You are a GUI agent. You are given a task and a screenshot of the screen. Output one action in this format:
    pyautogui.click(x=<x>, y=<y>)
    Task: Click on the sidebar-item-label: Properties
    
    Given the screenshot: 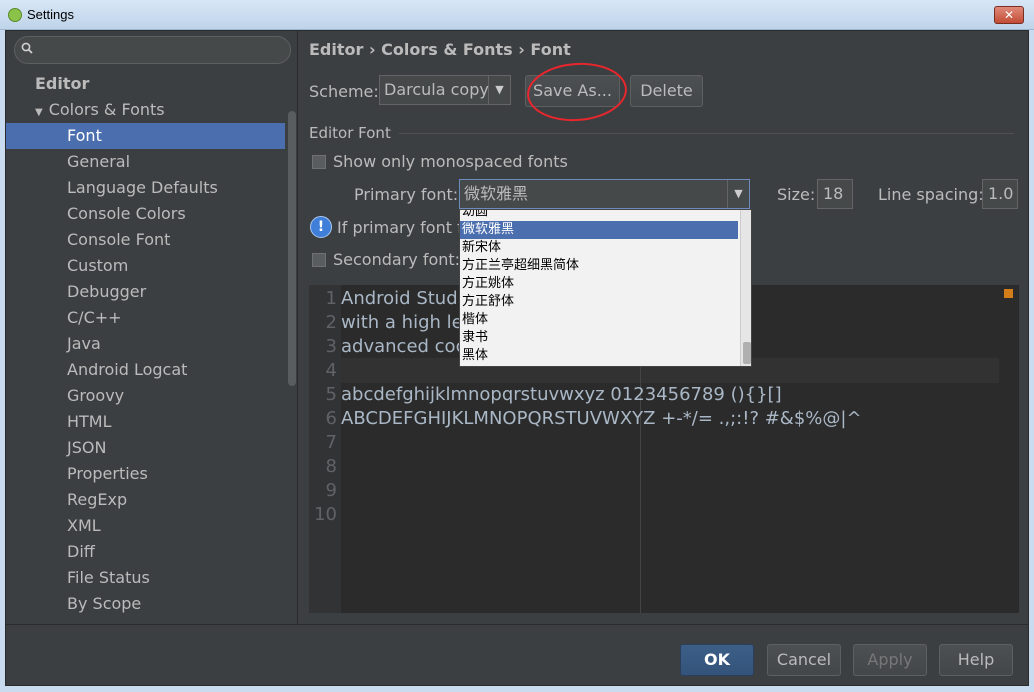 What is the action you would take?
    pyautogui.click(x=107, y=473)
    